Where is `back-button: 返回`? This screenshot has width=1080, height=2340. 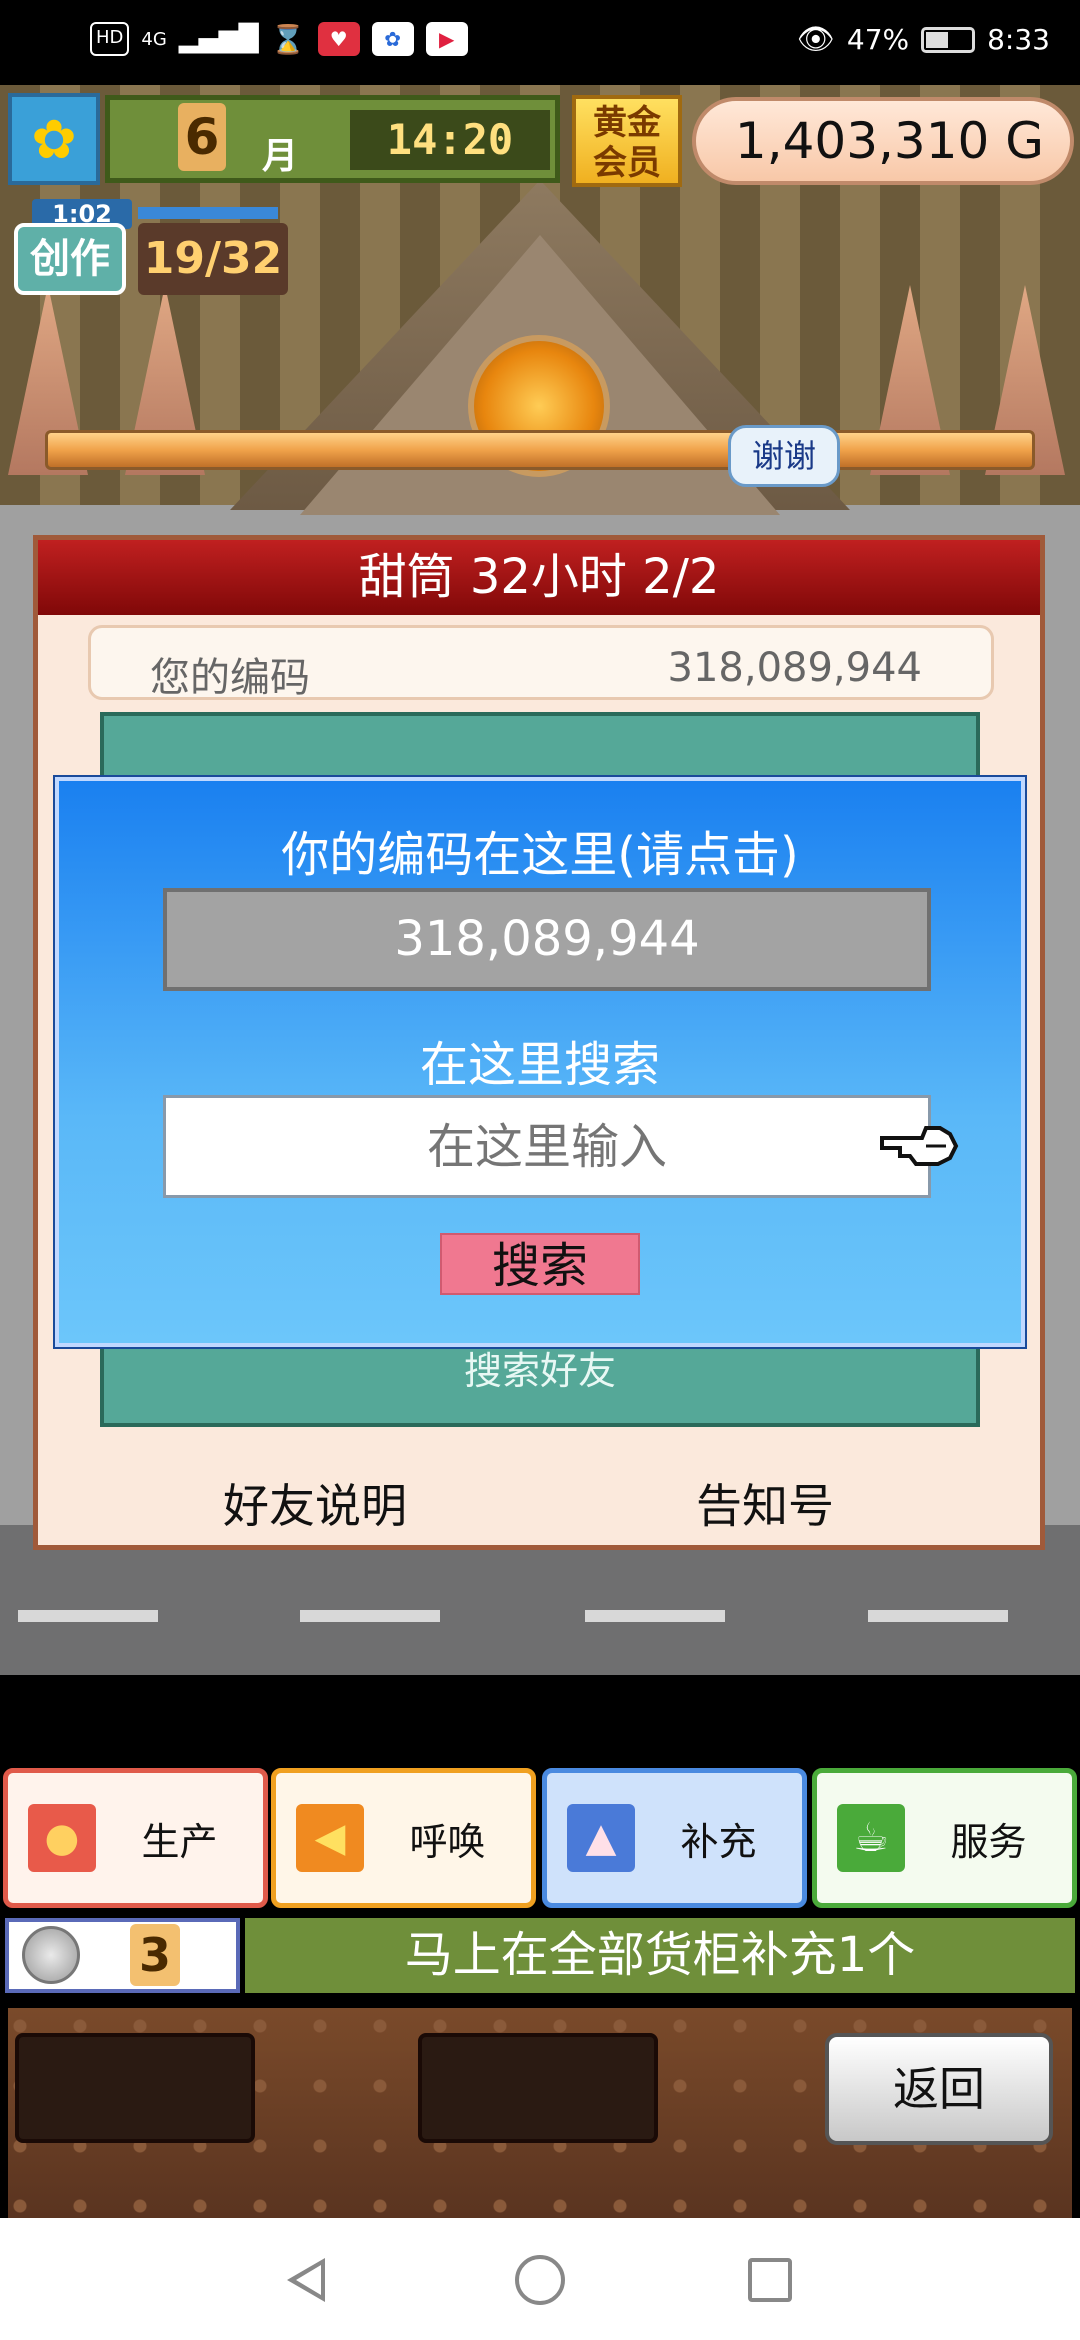 back-button: 返回 is located at coordinates (939, 2089).